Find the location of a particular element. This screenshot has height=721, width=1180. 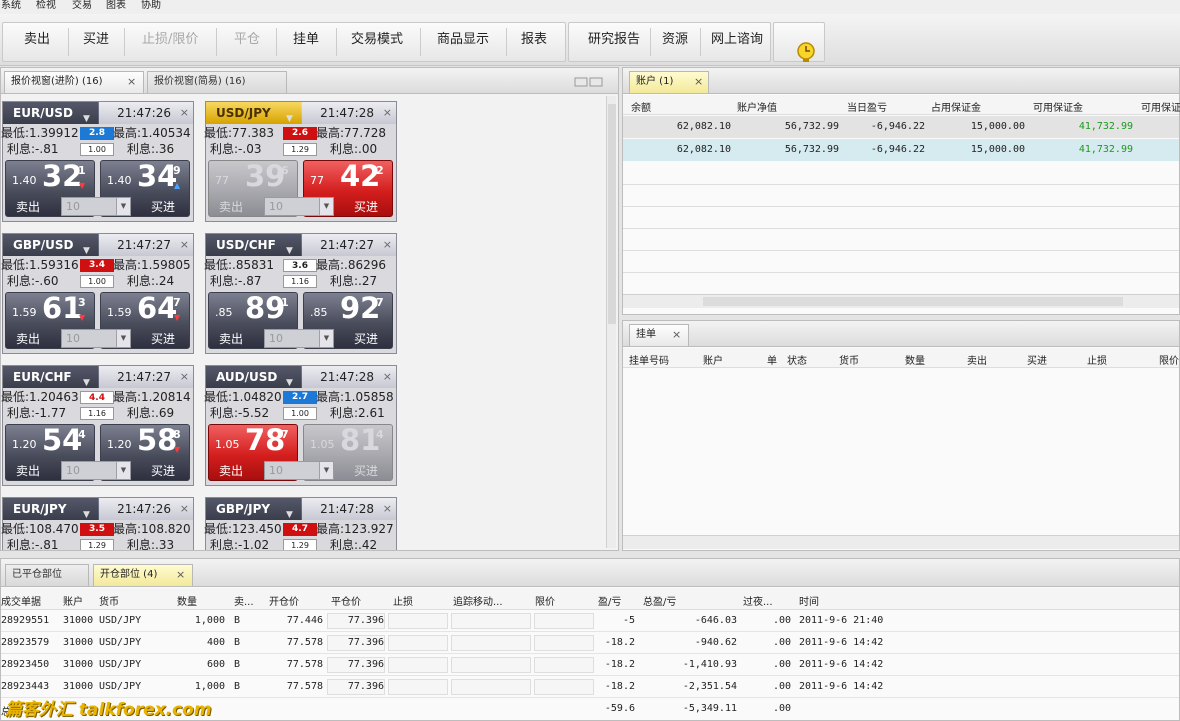

col-open-price: 开仓价 is located at coordinates (284, 600).